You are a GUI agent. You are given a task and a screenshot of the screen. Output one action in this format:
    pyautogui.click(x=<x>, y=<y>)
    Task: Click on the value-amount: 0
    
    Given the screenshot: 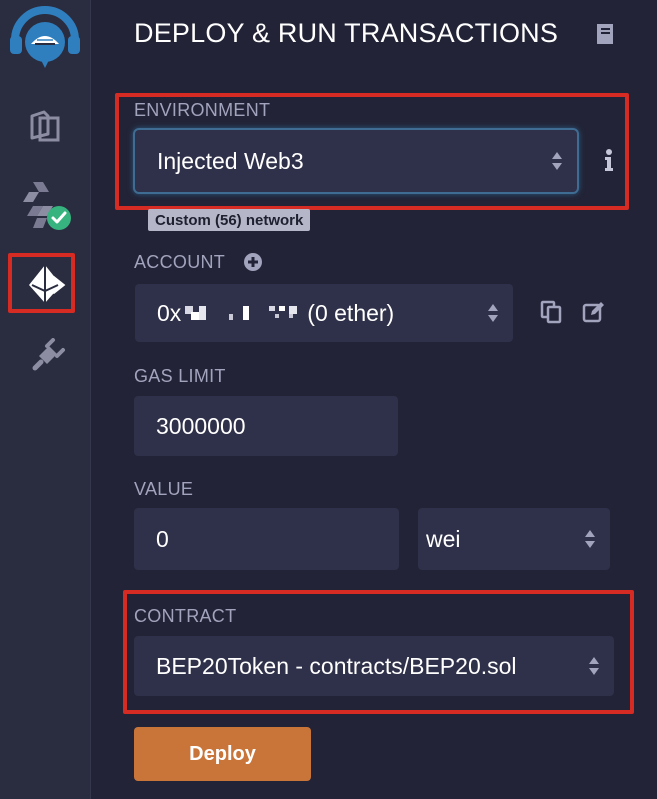 What is the action you would take?
    pyautogui.click(x=162, y=538)
    